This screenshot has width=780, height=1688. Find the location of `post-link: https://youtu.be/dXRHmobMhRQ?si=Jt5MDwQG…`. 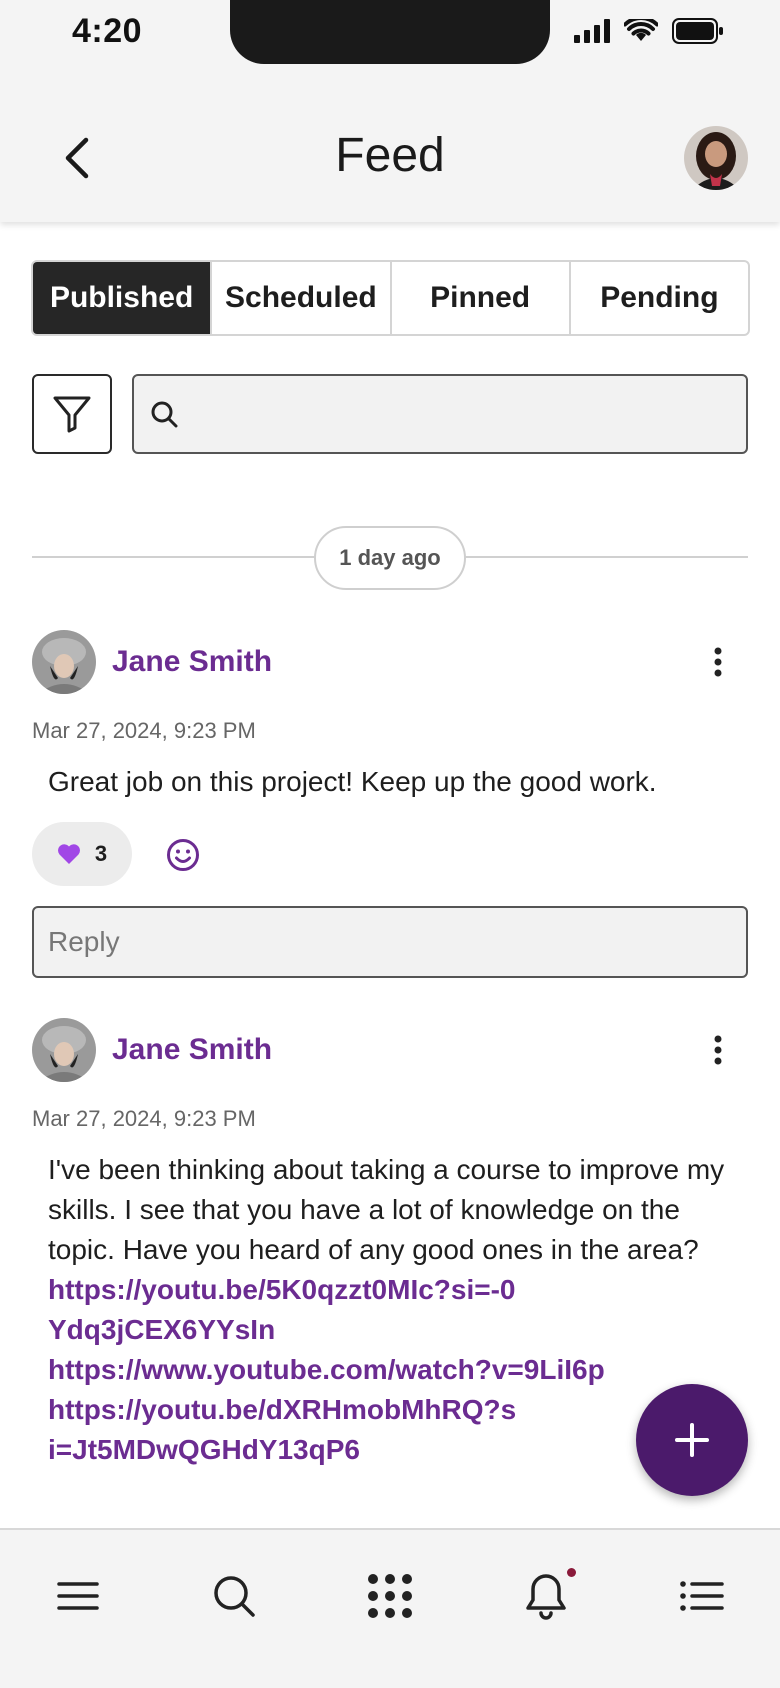

post-link: https://youtu.be/dXRHmobMhRQ?si=Jt5MDwQG… is located at coordinates (283, 1430).